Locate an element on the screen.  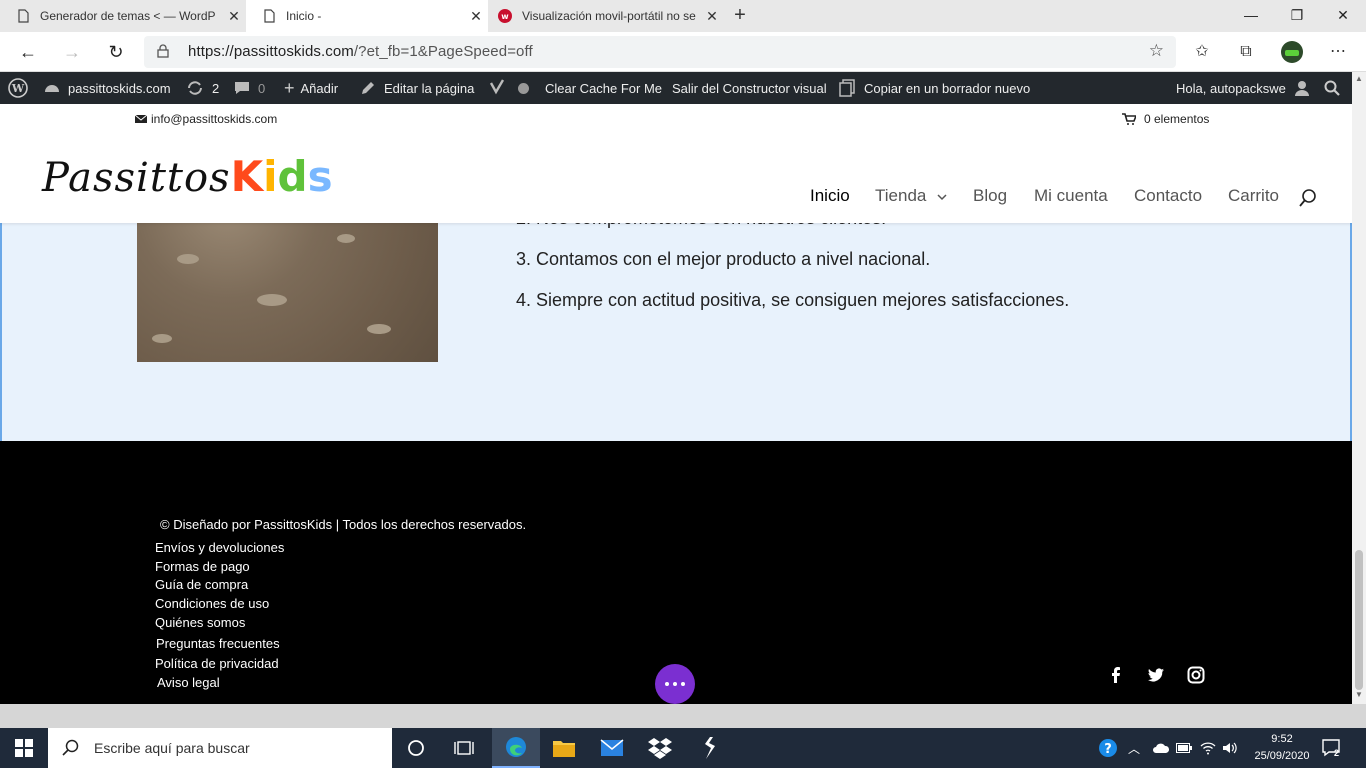
favorite-star-icon: ☆ is located at coordinates (1156, 51).